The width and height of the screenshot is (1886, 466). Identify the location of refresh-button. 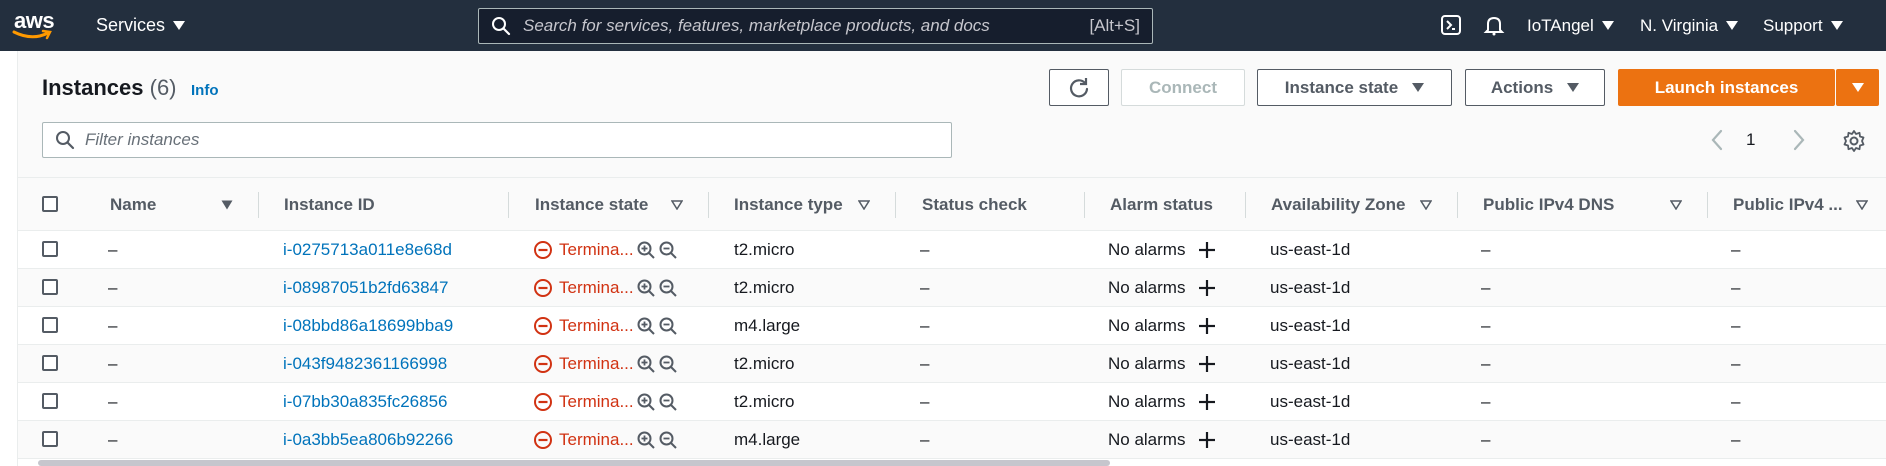
(1079, 87).